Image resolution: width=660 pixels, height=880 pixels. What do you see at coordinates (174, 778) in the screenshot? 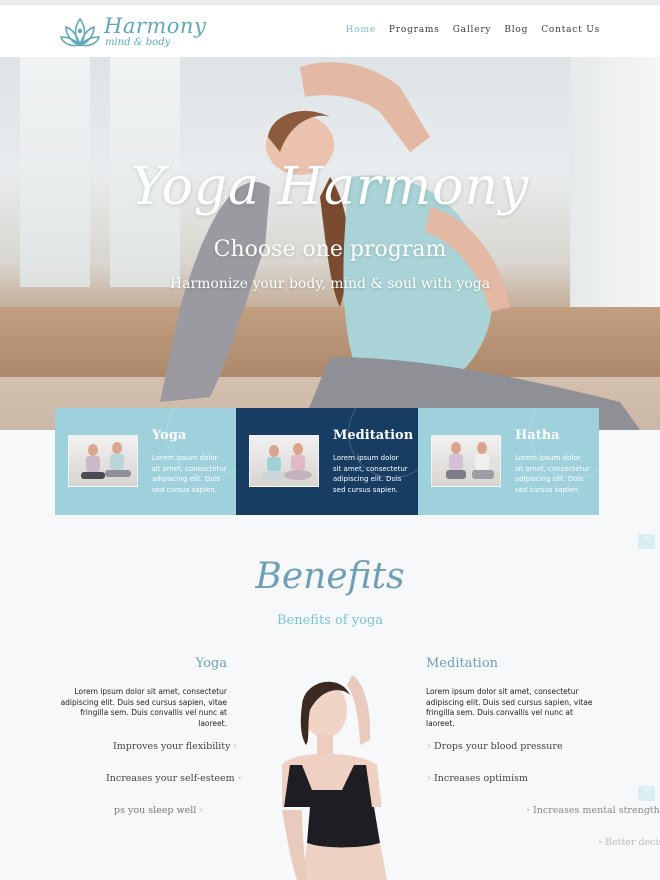
I see `feature-item: Increases your self-esteem ‹` at bounding box center [174, 778].